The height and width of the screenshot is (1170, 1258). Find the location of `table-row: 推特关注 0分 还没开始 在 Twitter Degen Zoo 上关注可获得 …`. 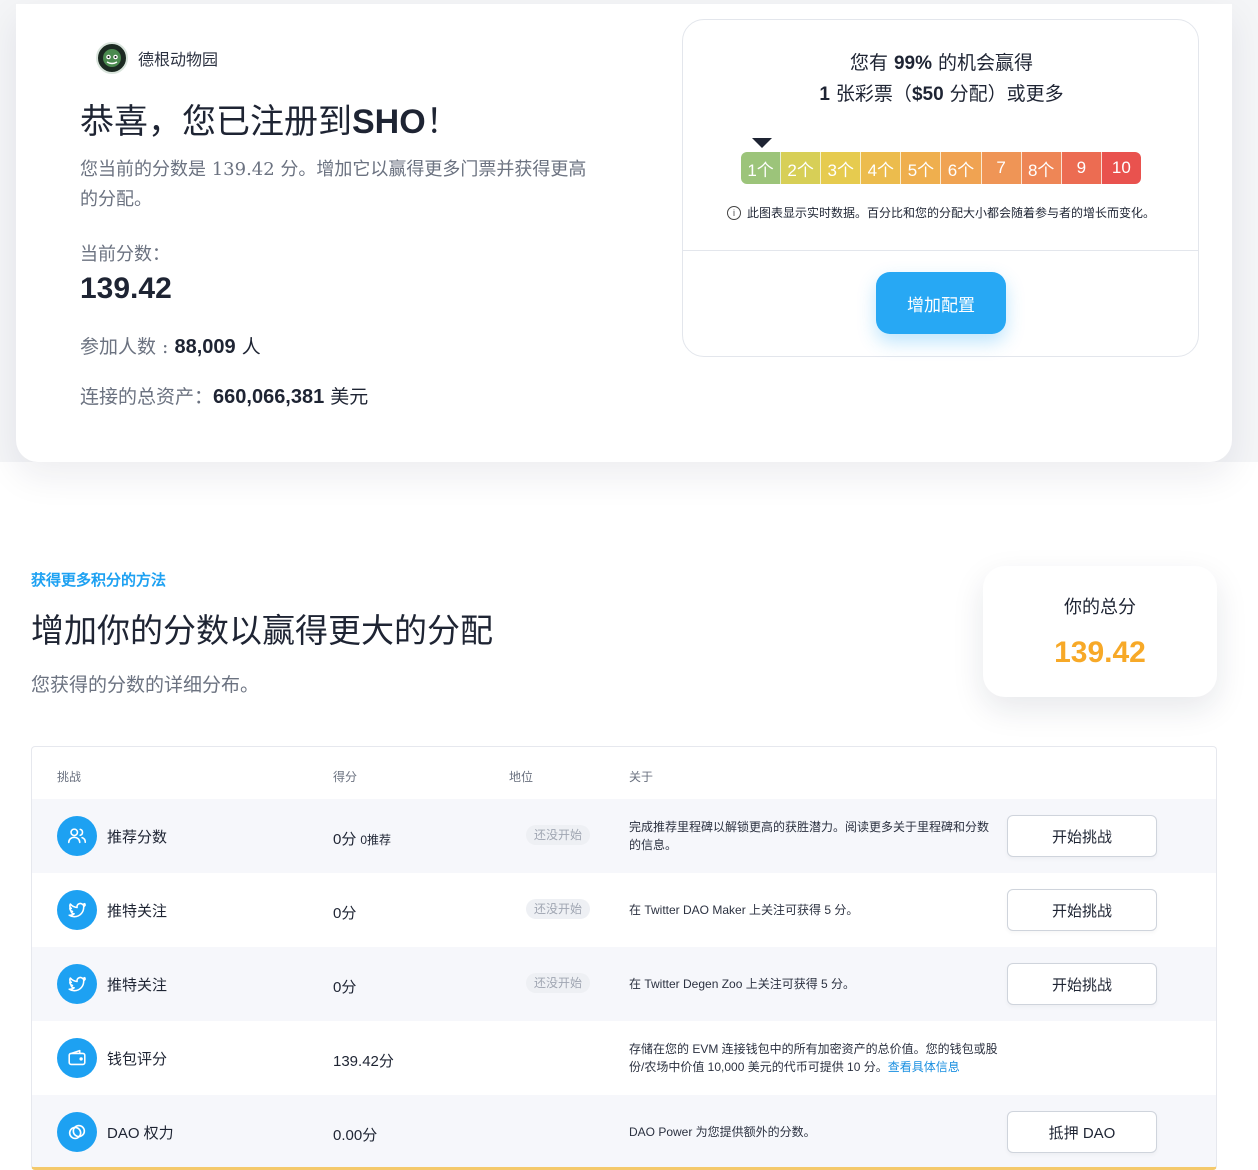

table-row: 推特关注 0分 还没开始 在 Twitter Degen Zoo 上关注可获得 … is located at coordinates (624, 984).